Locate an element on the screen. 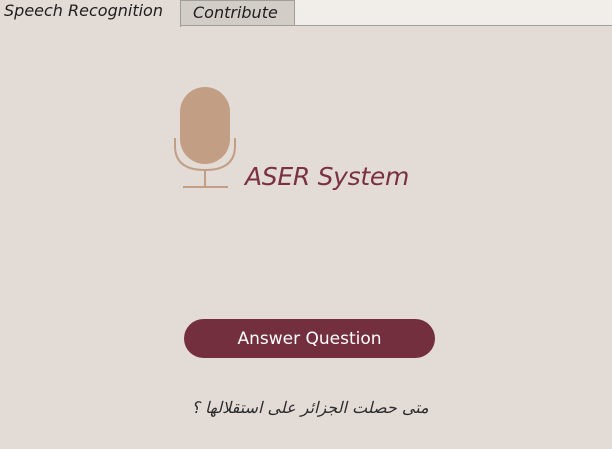 This screenshot has height=449, width=612. tab-bar: Speech Recognition Contribute is located at coordinates (306, 13).